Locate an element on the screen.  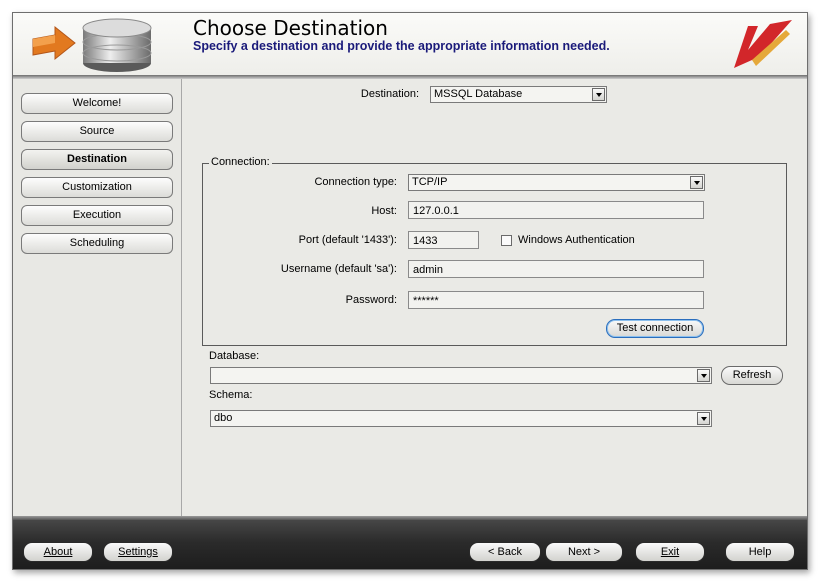
host-input: 127.0.0.1 is located at coordinates (556, 210).